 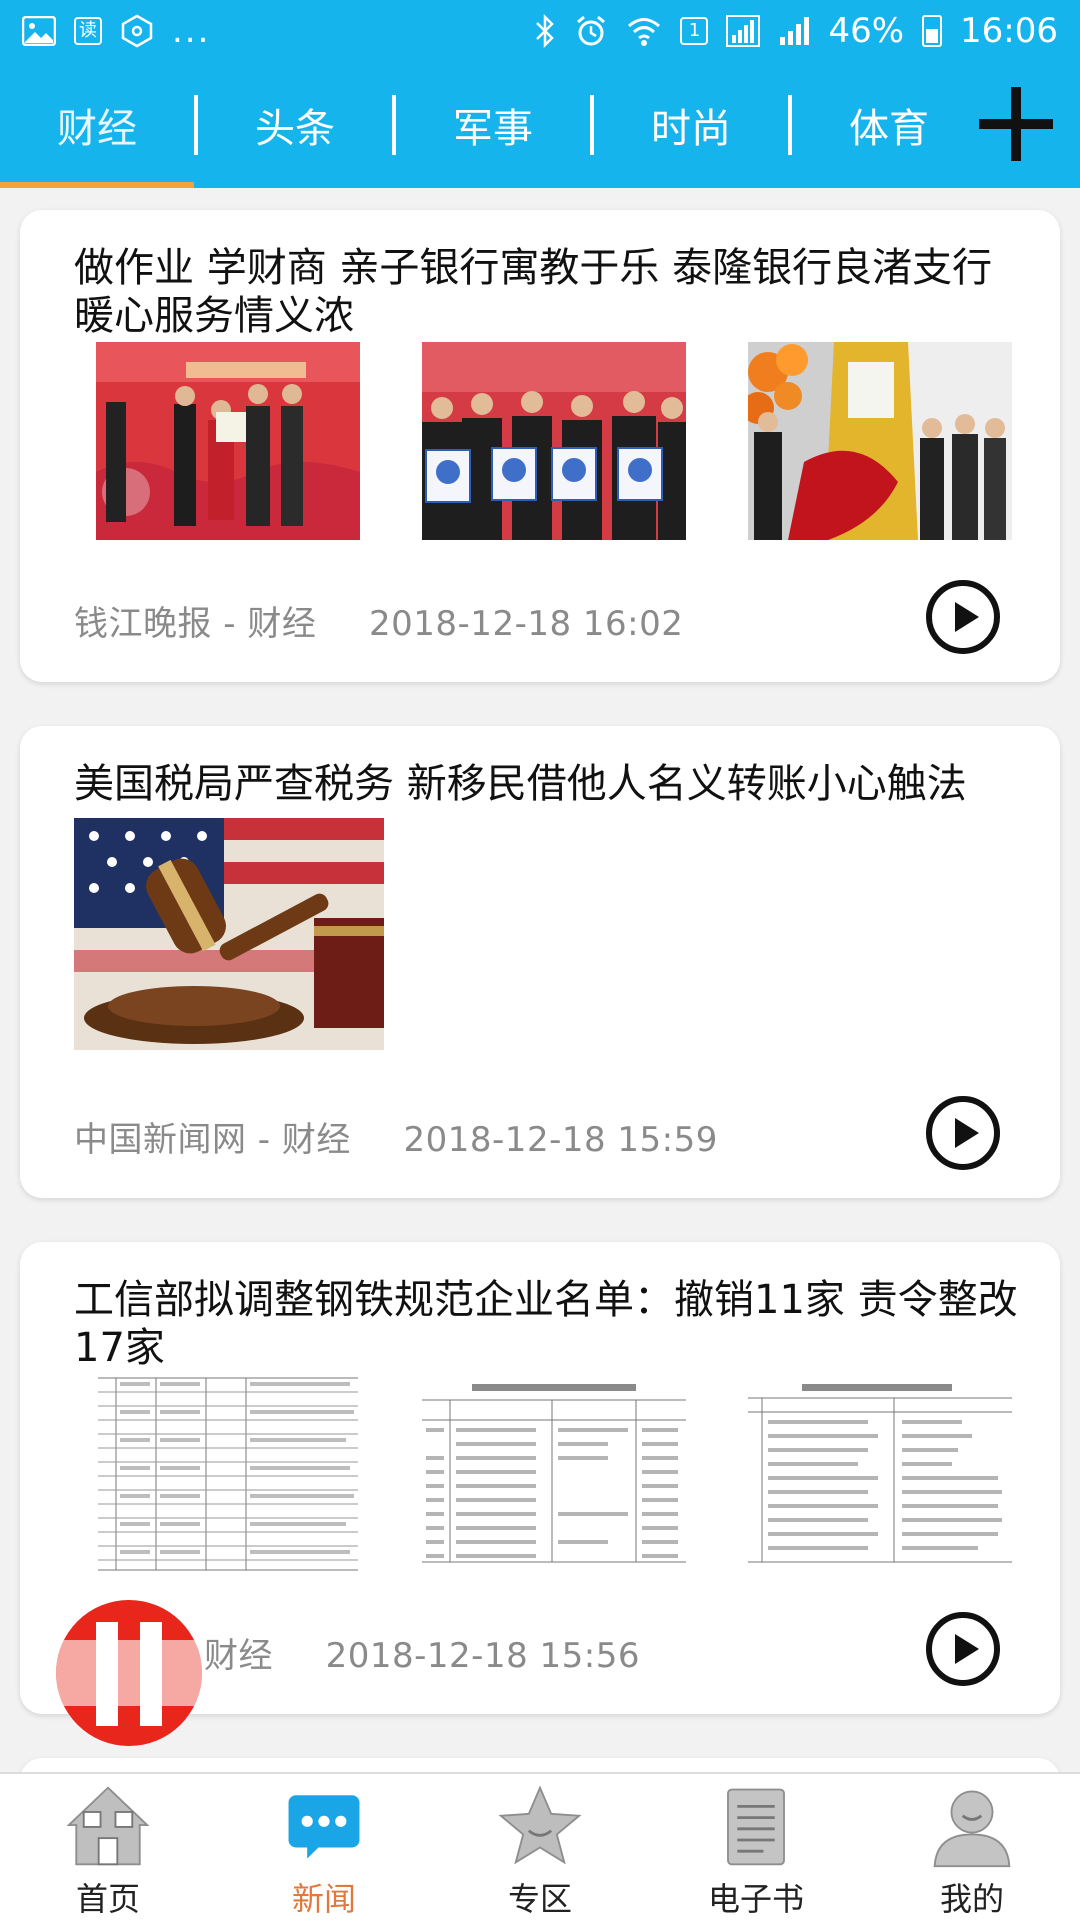 I want to click on plus-icon-vertical, so click(x=1016, y=124).